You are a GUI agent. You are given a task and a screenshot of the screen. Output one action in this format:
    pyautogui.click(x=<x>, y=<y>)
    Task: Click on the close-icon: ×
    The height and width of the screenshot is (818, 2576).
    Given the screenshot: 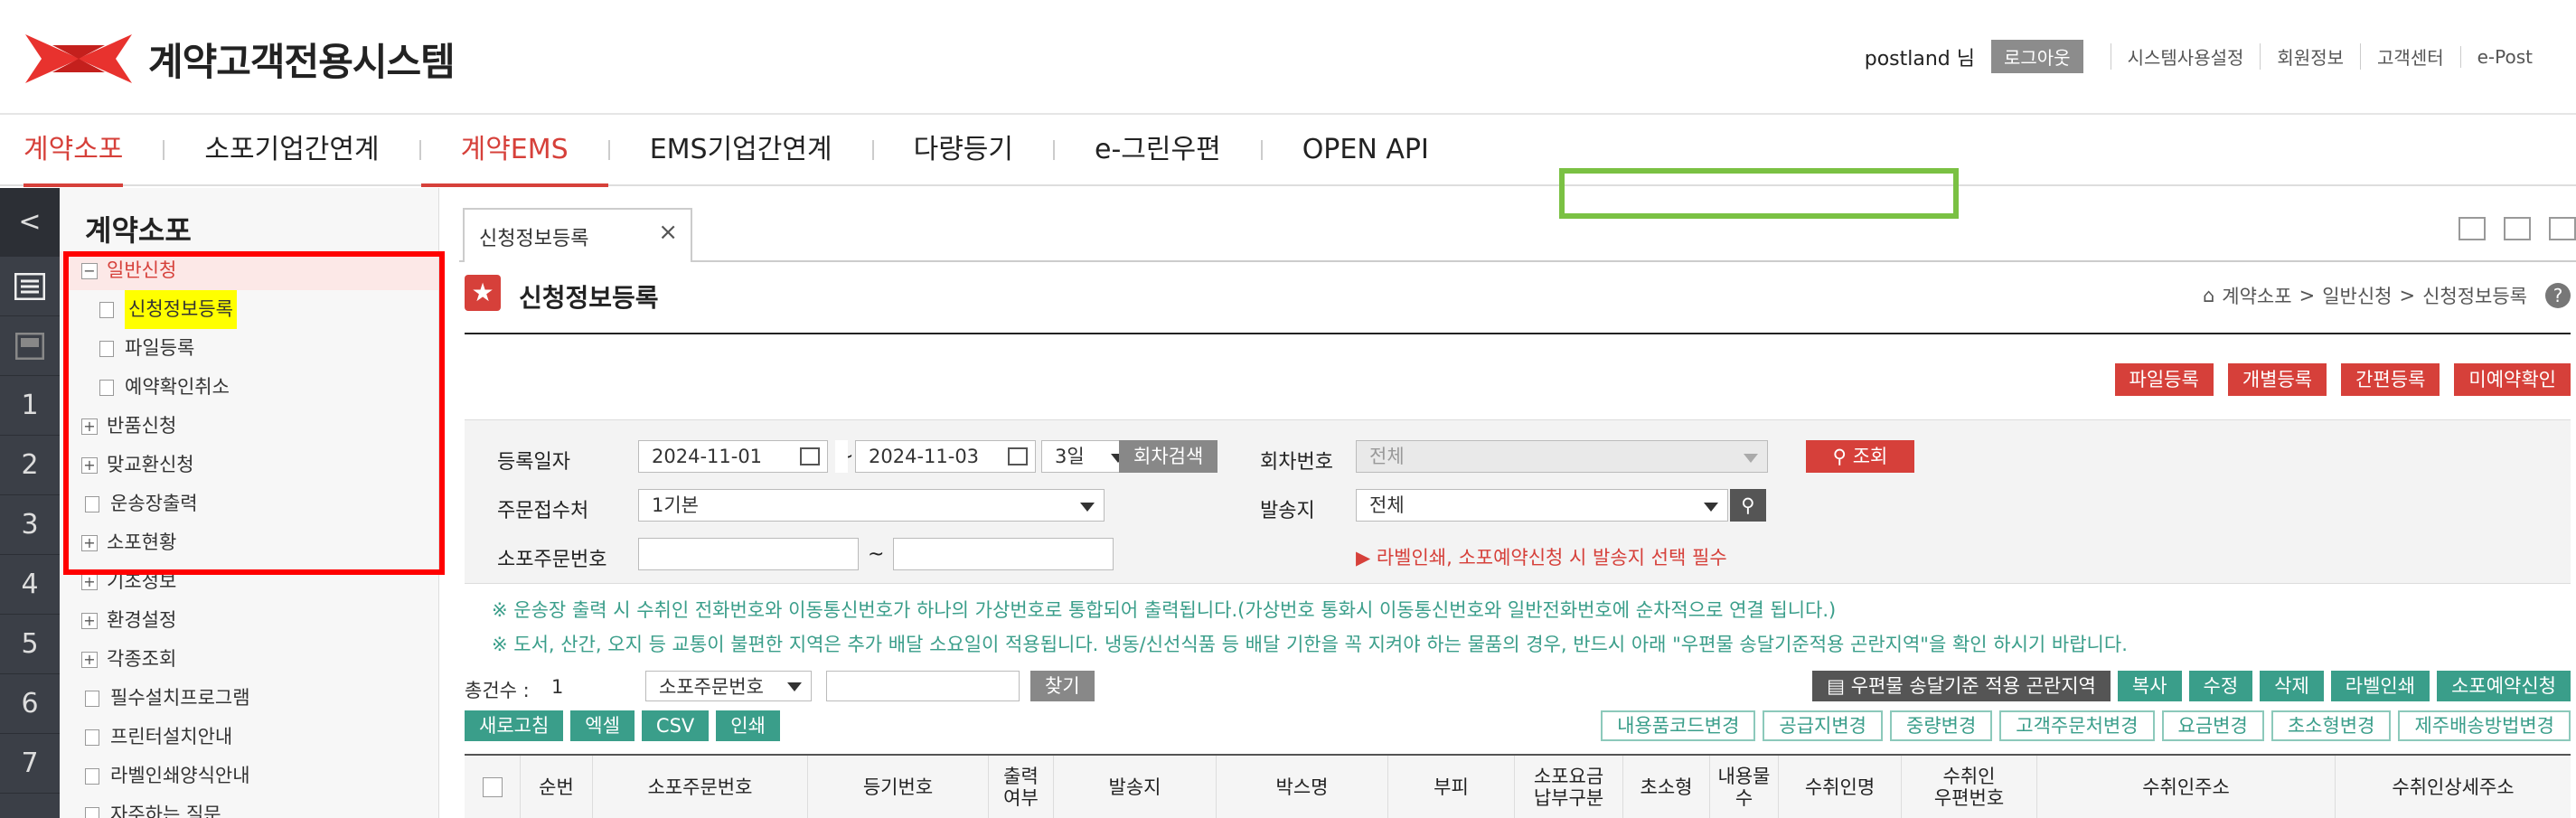 What is the action you would take?
    pyautogui.click(x=668, y=232)
    